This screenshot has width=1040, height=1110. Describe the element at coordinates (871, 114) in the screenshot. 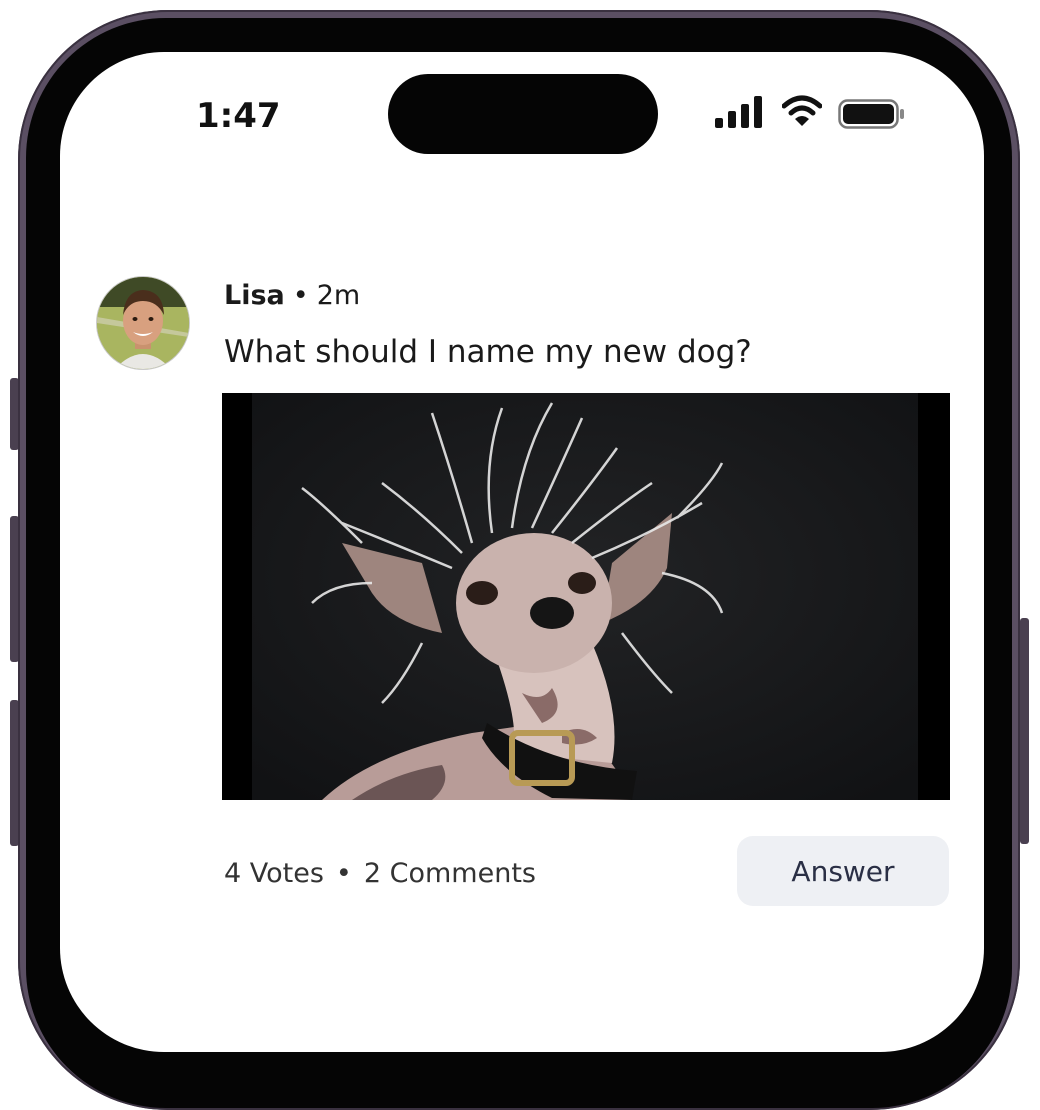

I see `battery-icon` at that location.